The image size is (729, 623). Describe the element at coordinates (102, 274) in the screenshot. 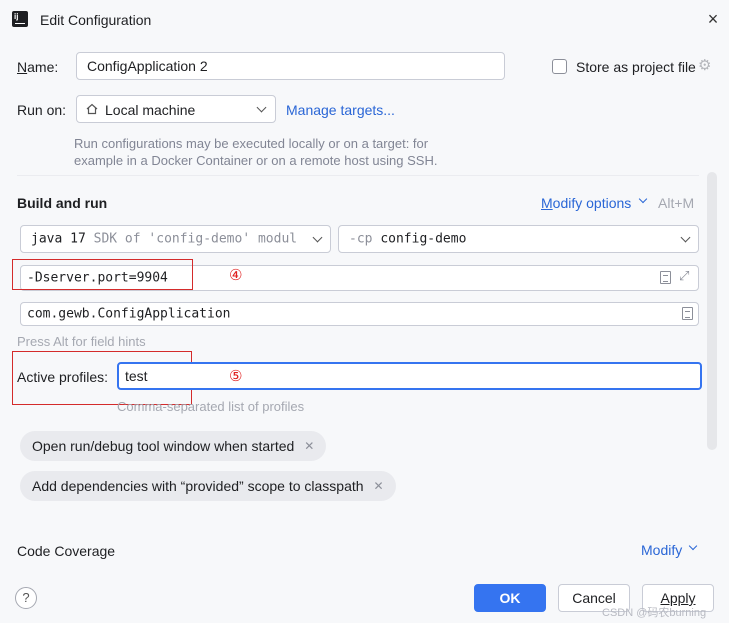

I see `annotation-box-vm-options` at that location.